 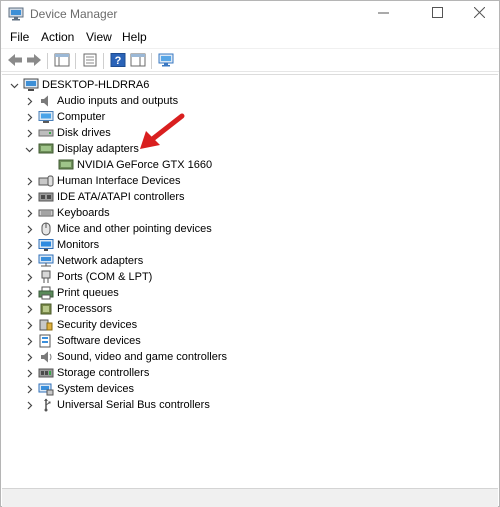 I want to click on category-label: Storage controllers, so click(x=103, y=373).